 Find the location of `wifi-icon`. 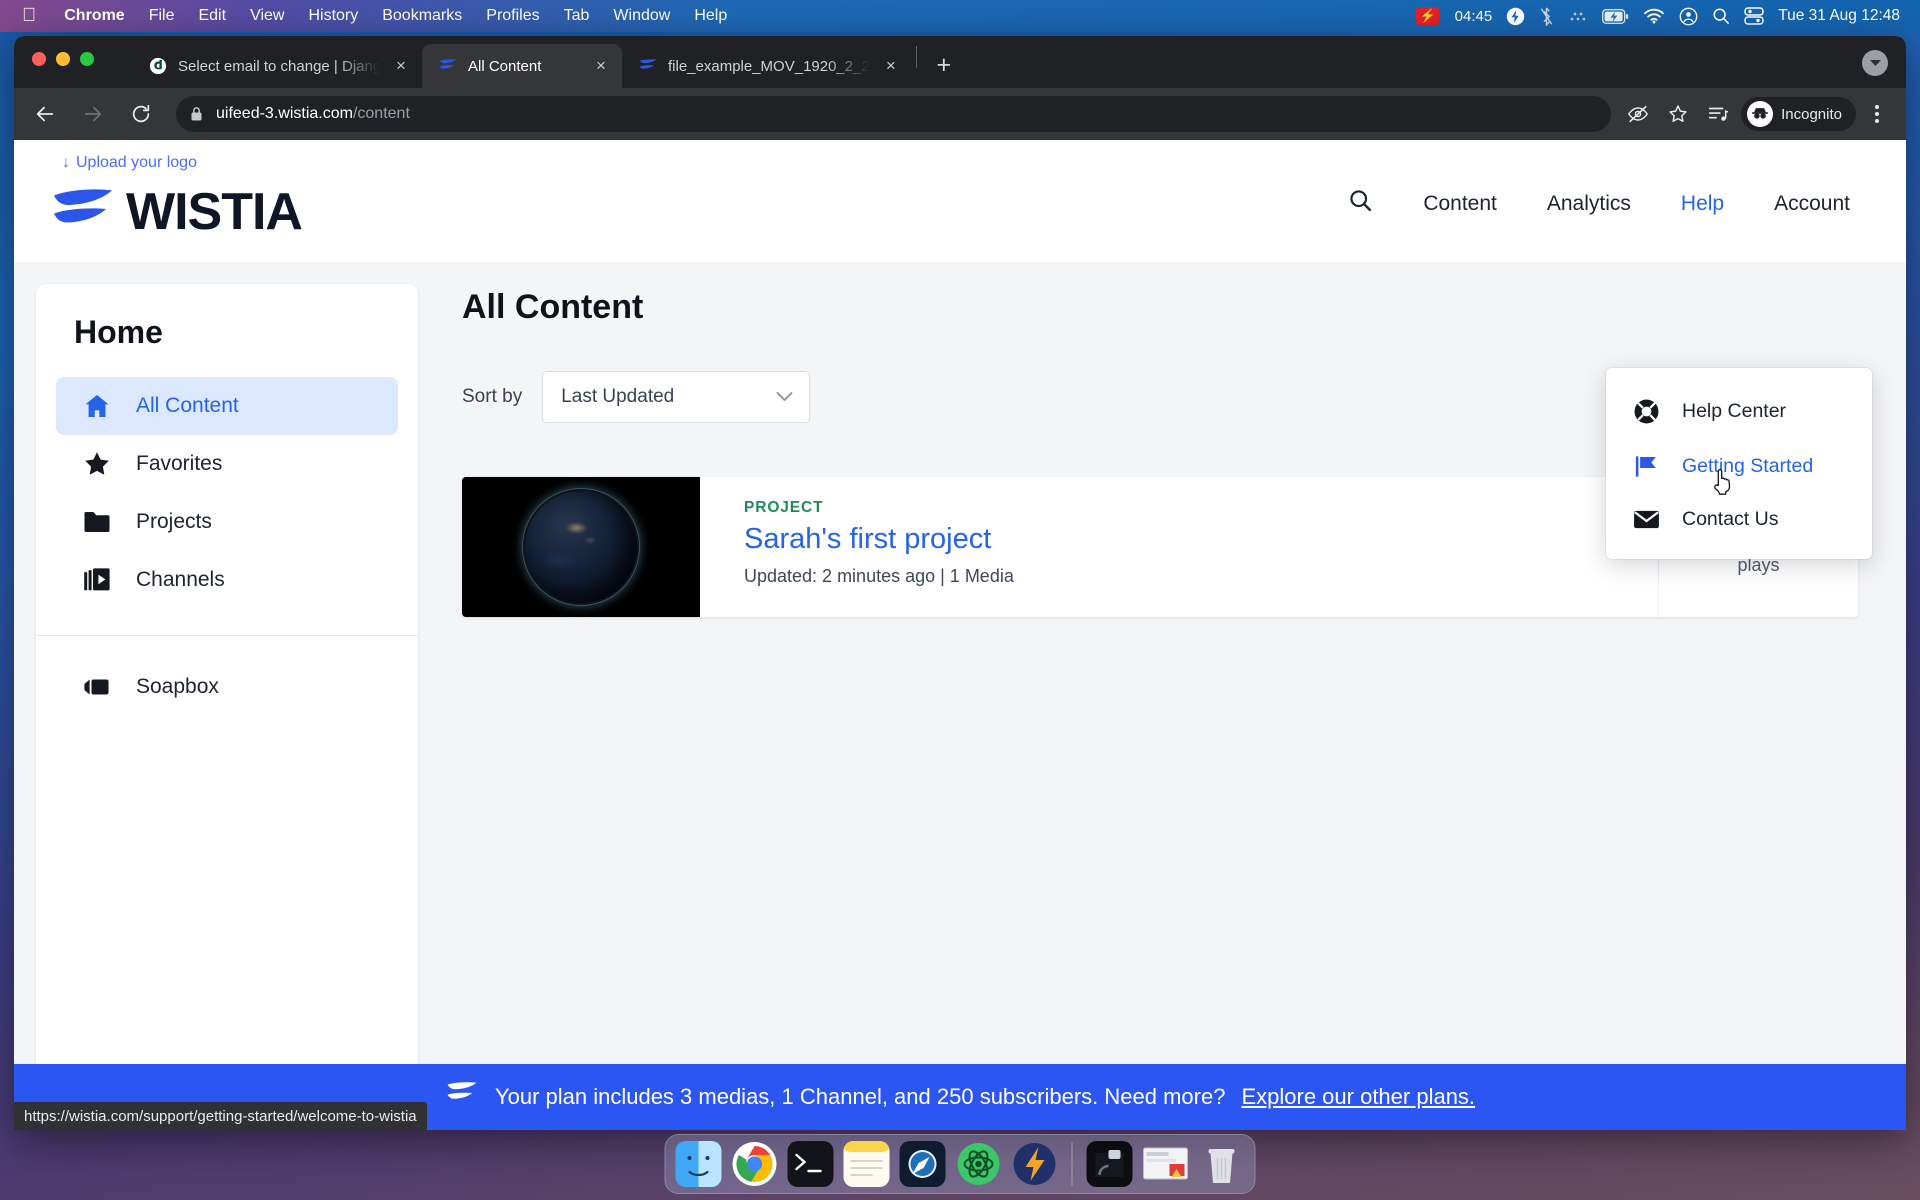

wifi-icon is located at coordinates (1654, 16).